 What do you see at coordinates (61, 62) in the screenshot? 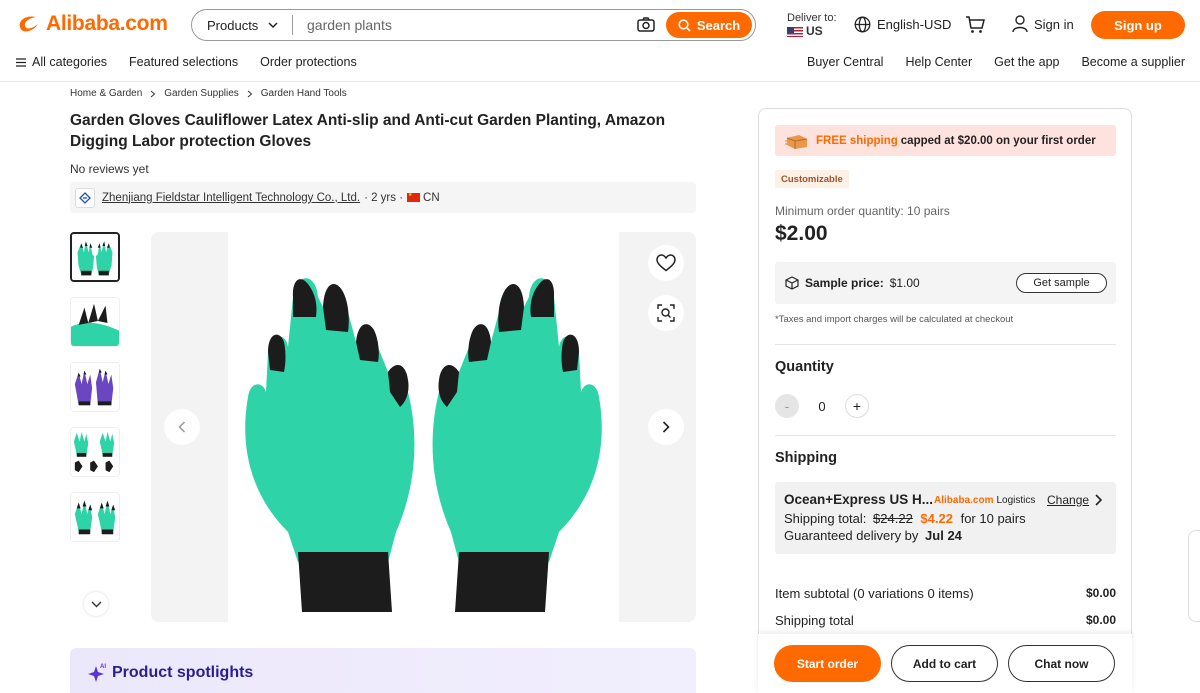
I see `nav-all-categories: All categories` at bounding box center [61, 62].